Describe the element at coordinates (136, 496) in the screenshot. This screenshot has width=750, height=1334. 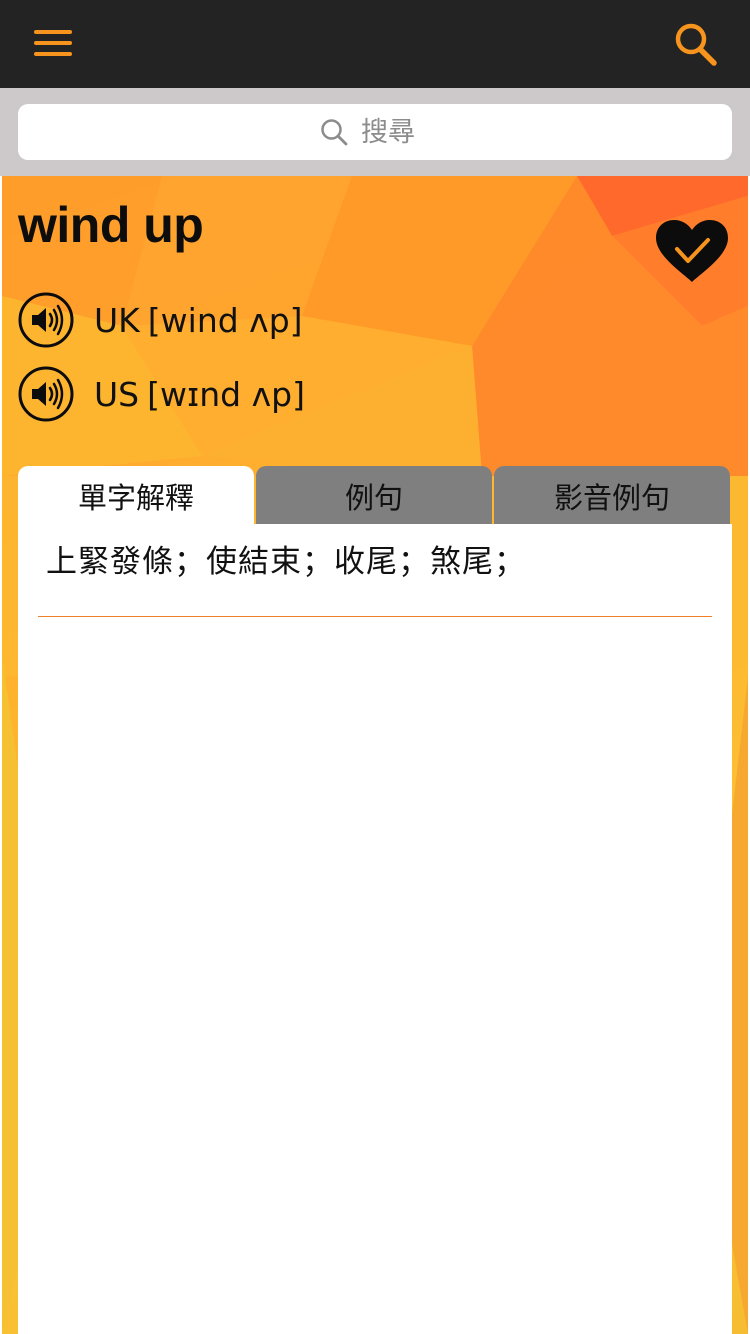
I see `tab-definition: 單字解釋` at that location.